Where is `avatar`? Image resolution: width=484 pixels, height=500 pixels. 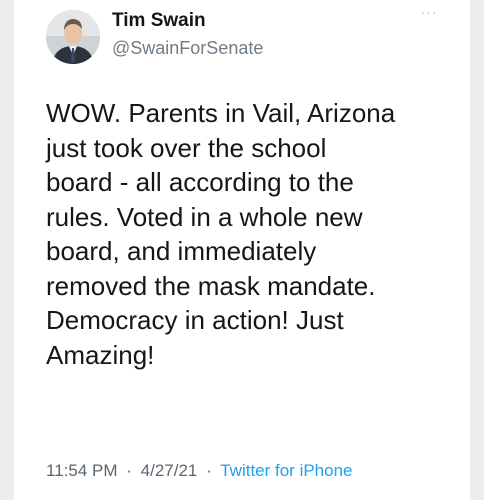
avatar is located at coordinates (73, 37).